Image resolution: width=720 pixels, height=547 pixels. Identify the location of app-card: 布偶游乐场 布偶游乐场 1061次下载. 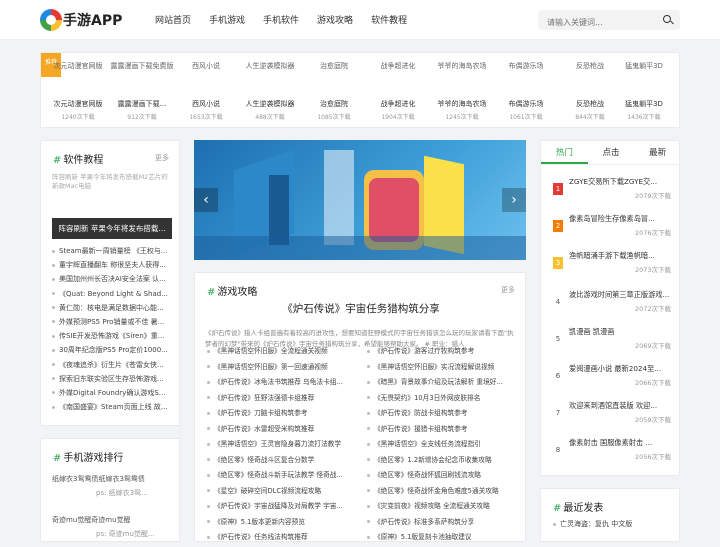
(526, 91).